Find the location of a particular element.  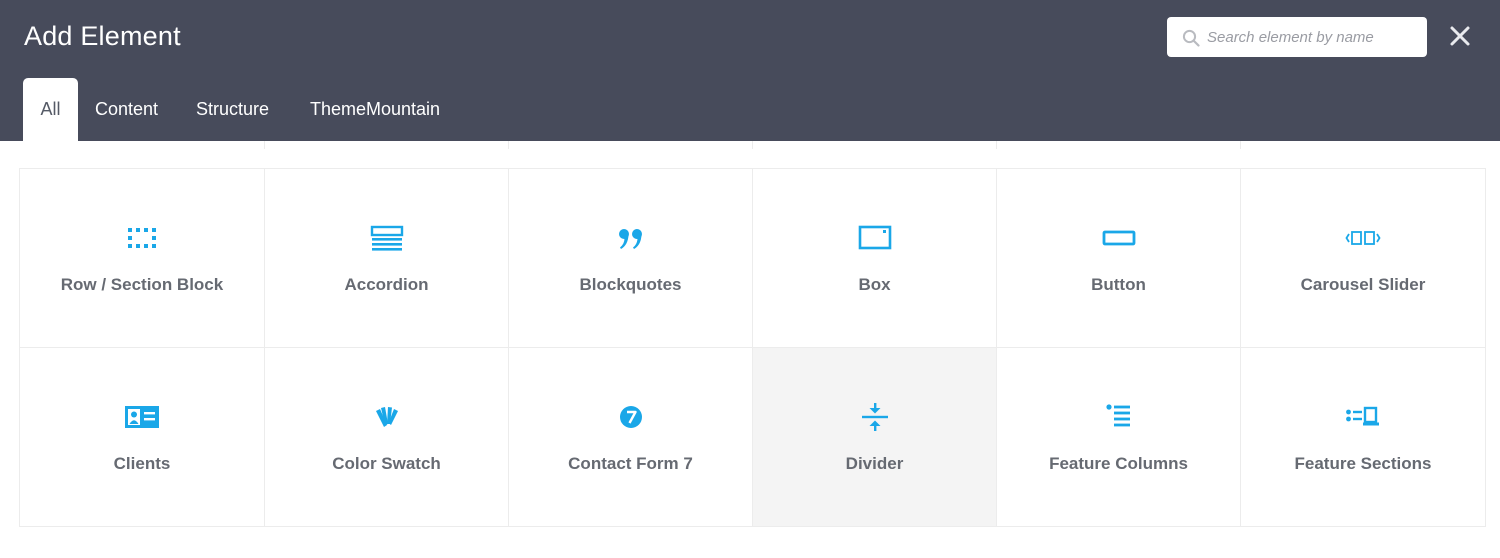

element-label: Divider is located at coordinates (874, 463).